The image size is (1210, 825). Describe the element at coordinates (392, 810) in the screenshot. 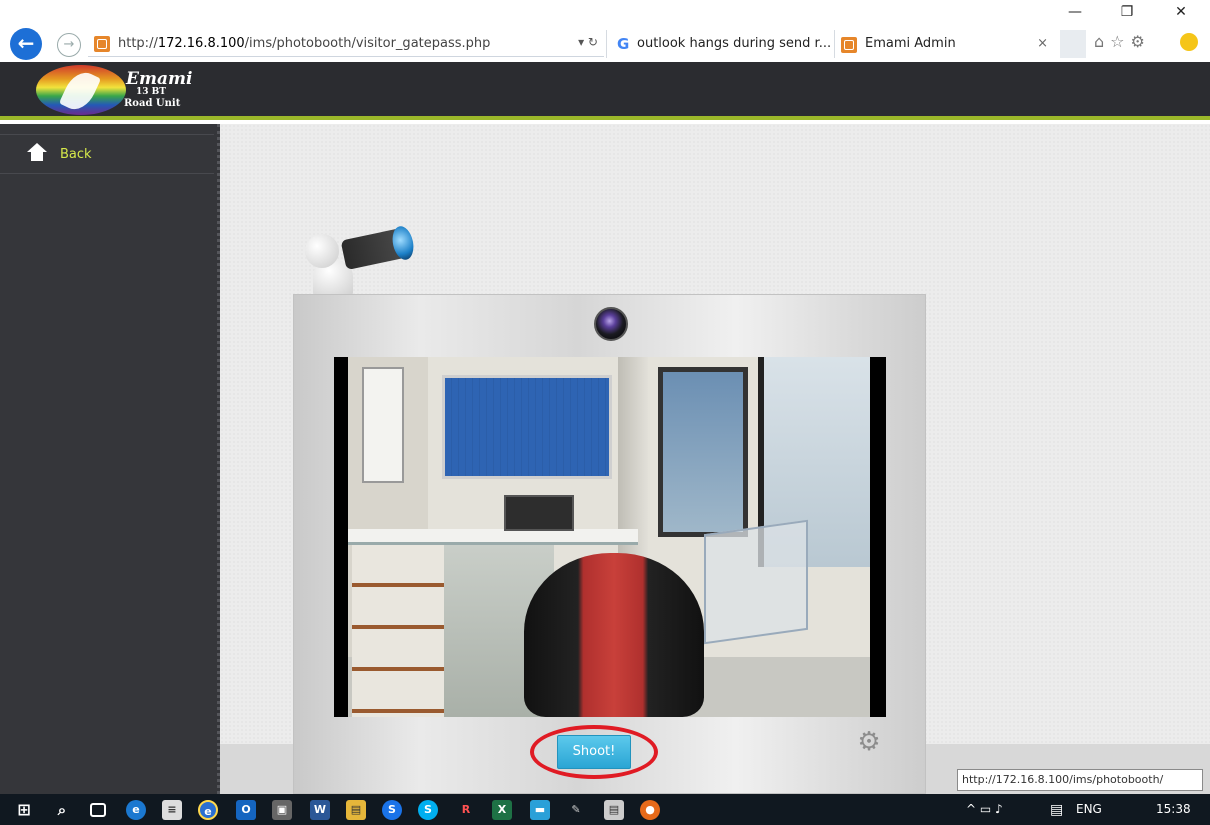

I see `skype-business-icon: S` at that location.